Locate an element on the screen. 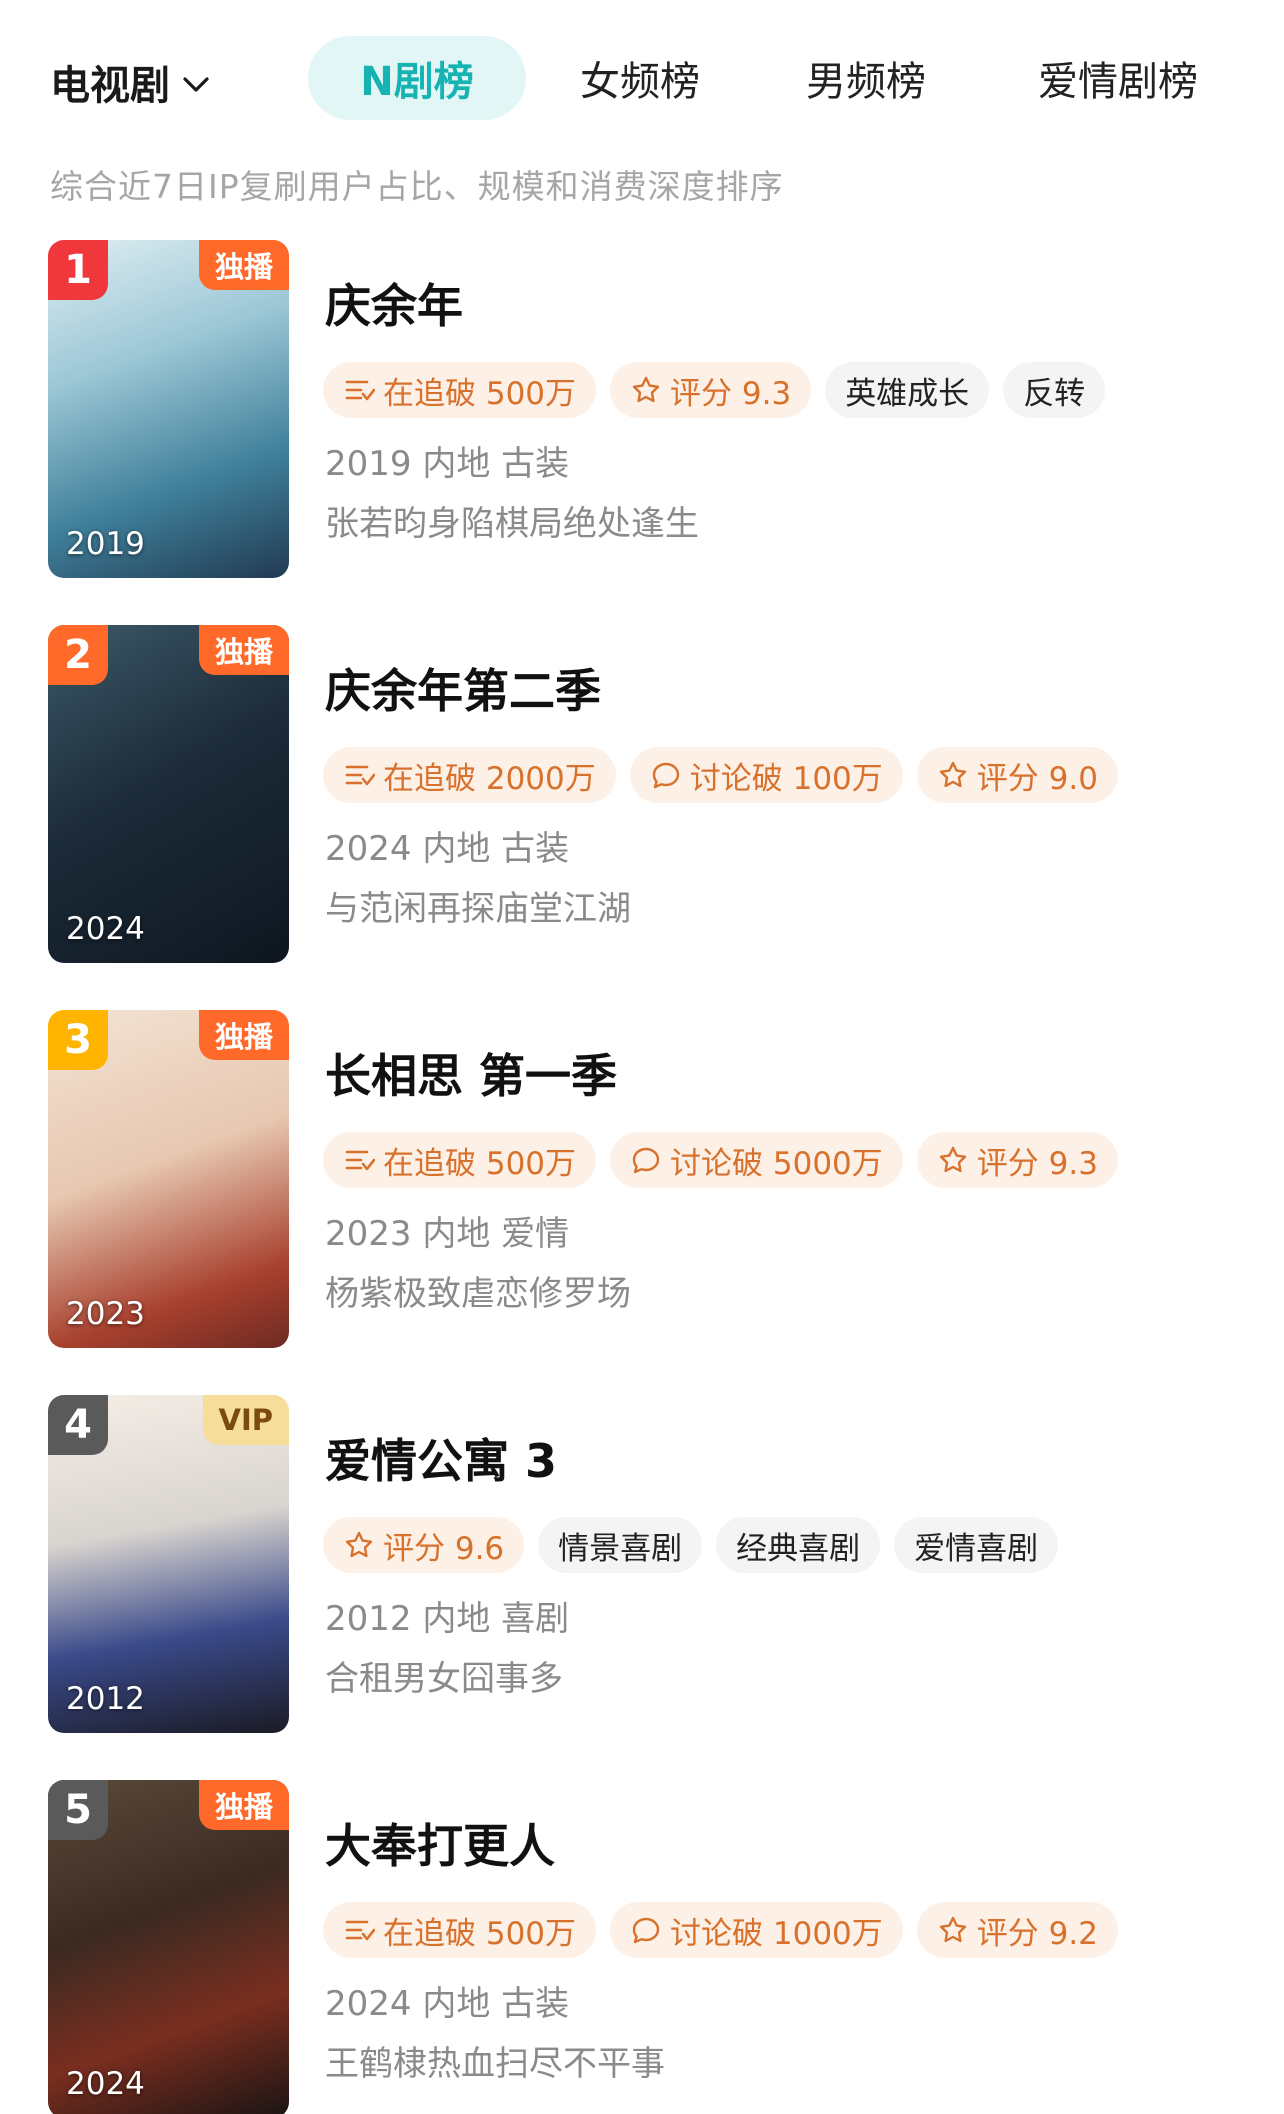 The height and width of the screenshot is (2114, 1284). tag-row: 在追破 500万 讨论破 5000万 评分 9.3 is located at coordinates (720, 1160).